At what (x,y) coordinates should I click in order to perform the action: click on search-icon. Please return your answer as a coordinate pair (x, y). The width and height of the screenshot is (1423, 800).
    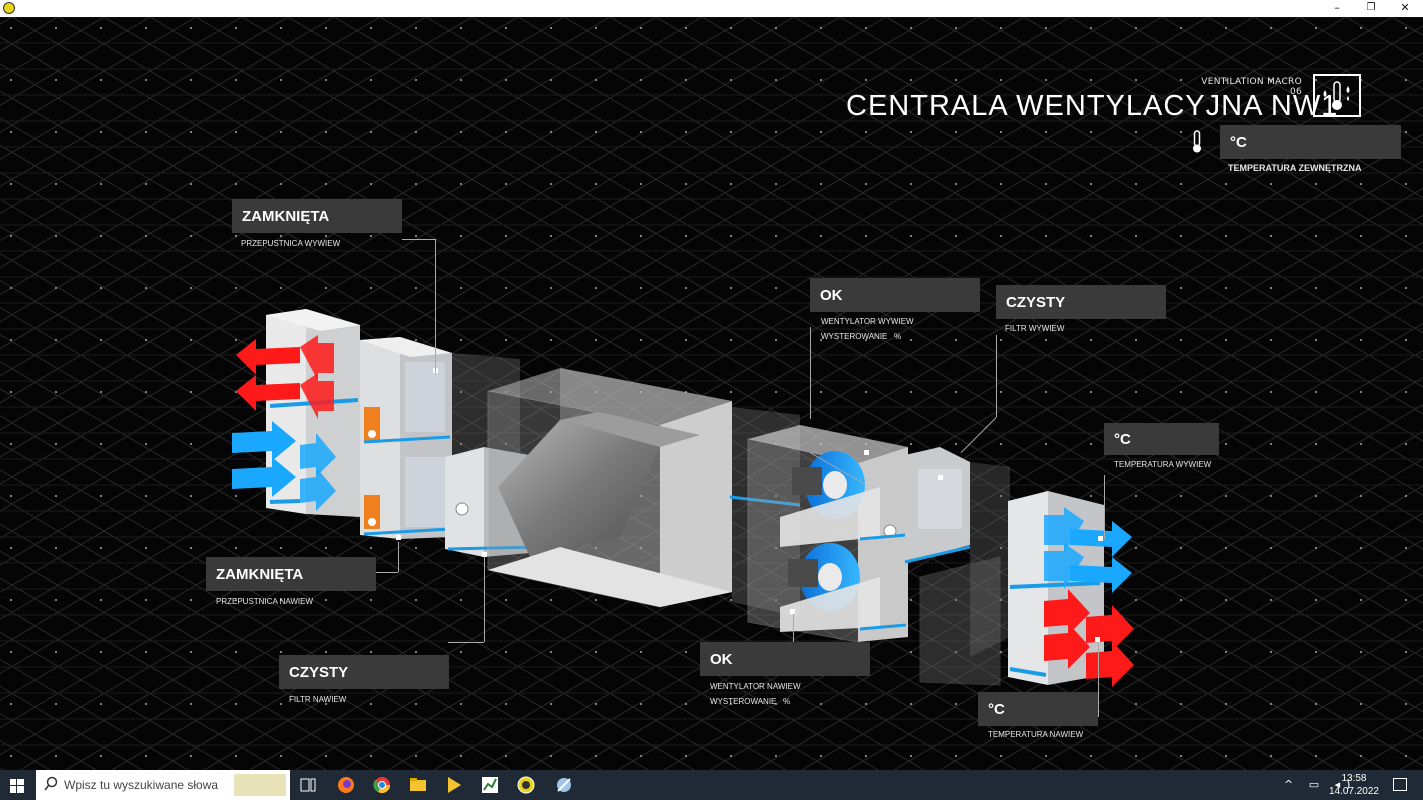
    Looking at the image, I should click on (51, 786).